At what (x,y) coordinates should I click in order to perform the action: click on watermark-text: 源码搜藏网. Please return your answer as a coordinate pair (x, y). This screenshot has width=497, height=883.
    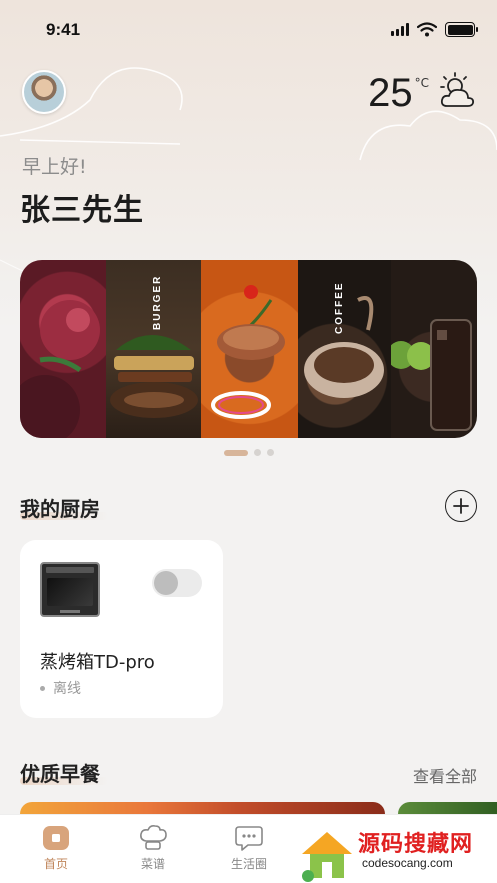
    Looking at the image, I should click on (416, 844).